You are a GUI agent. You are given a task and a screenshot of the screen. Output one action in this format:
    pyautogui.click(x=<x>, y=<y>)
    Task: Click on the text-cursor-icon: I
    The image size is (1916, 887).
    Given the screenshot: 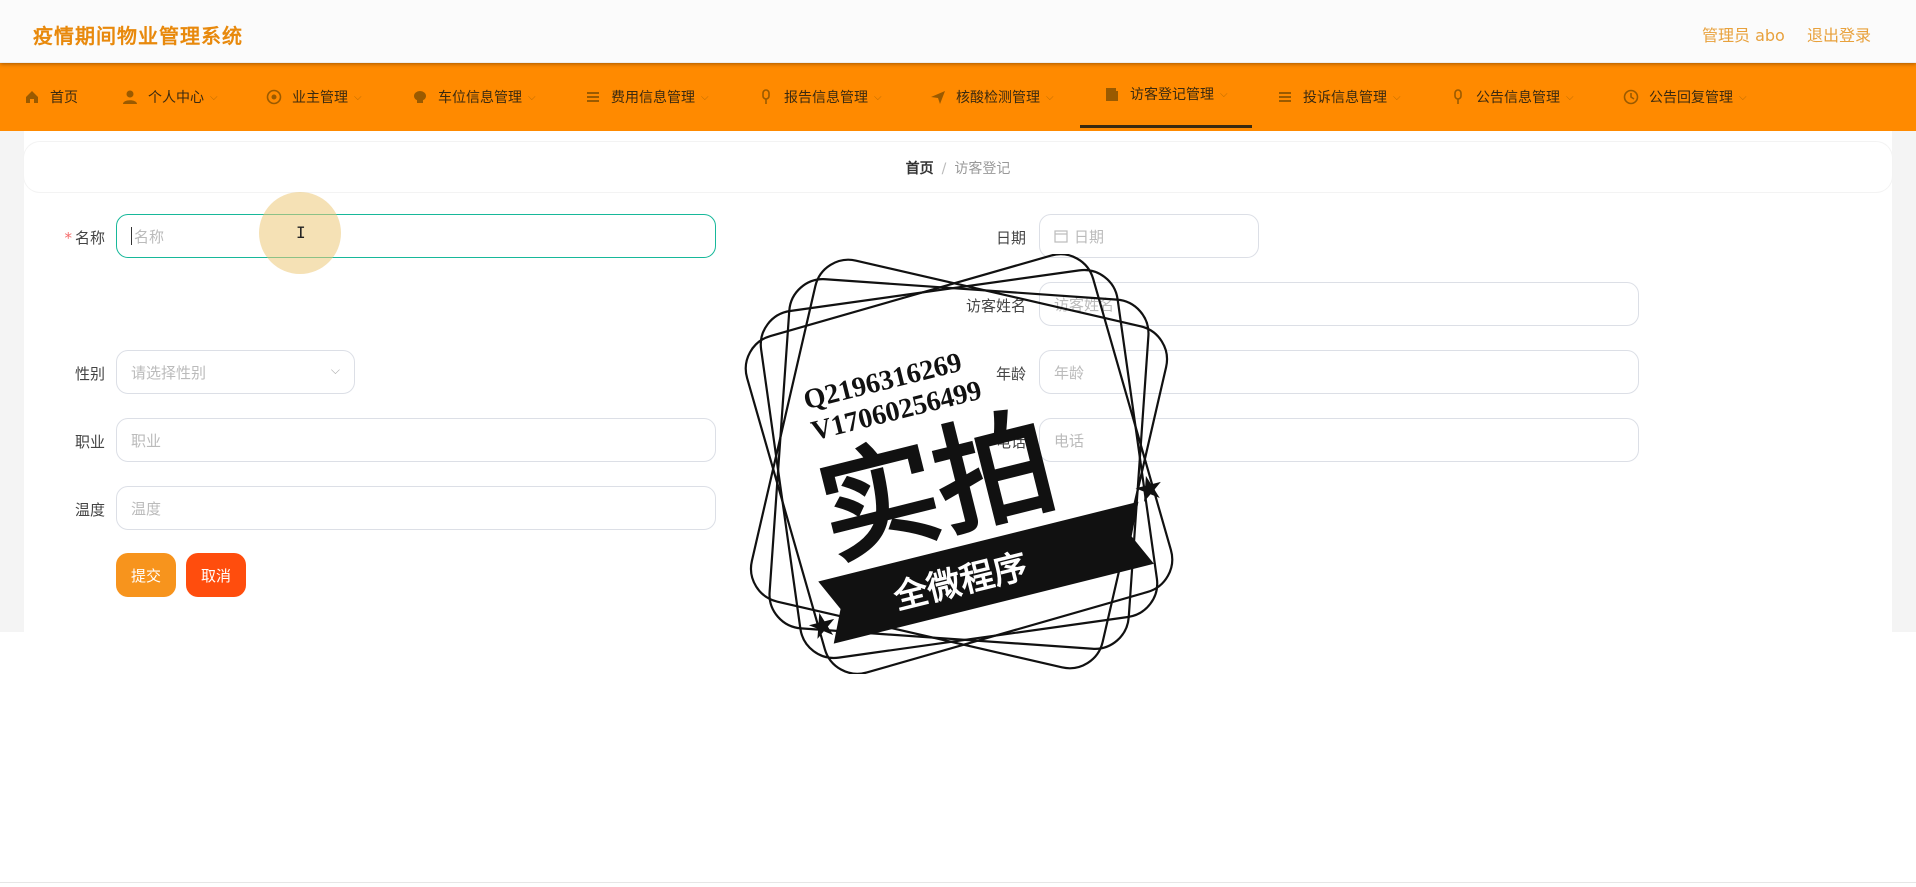 What is the action you would take?
    pyautogui.click(x=301, y=232)
    